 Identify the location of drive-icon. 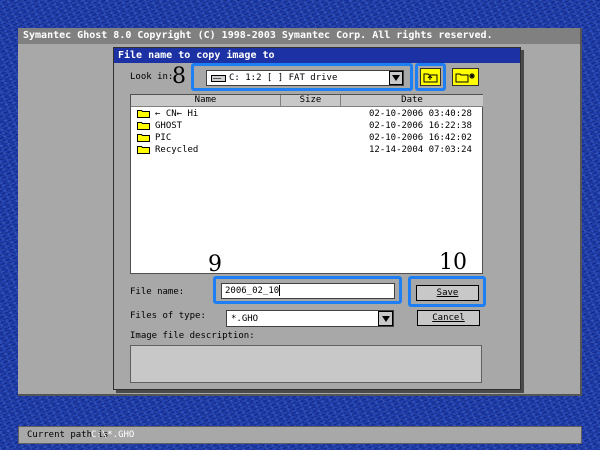
(218, 78).